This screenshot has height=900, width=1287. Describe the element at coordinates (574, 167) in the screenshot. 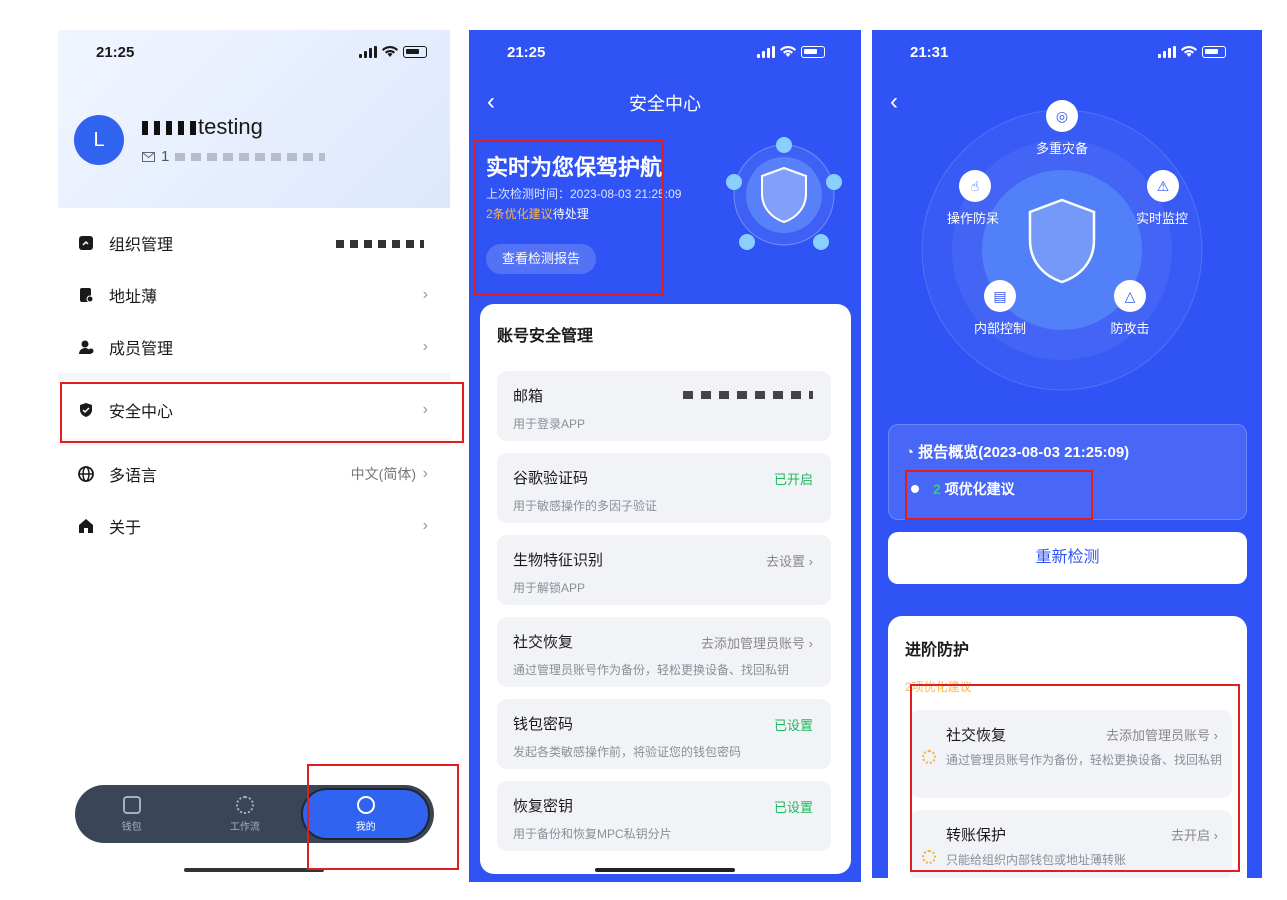

I see `hero-title: 实时为您保驾护航` at that location.